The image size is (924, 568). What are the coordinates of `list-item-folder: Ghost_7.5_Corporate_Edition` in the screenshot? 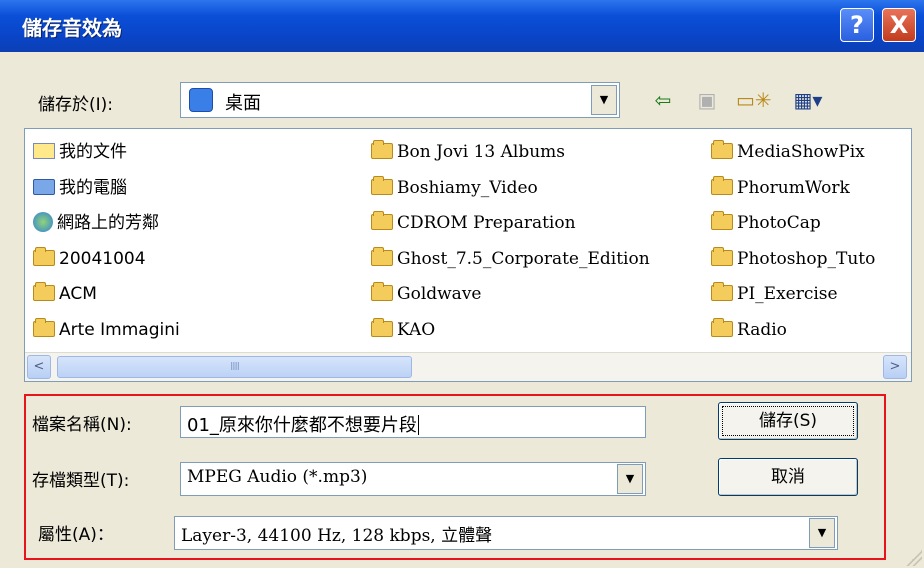 It's located at (510, 260).